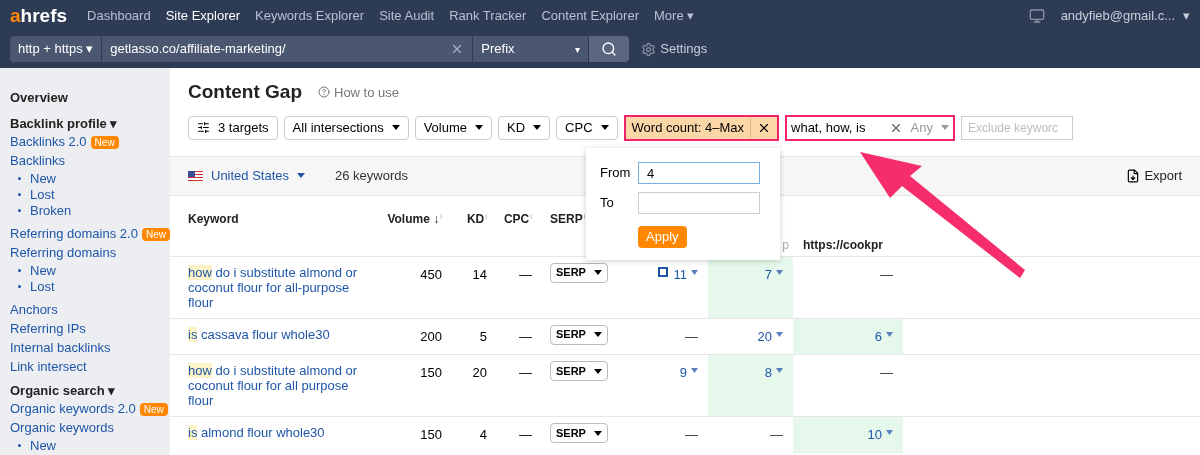 The width and height of the screenshot is (1200, 455). I want to click on keyword-link: is cassava flour whole30, so click(278, 334).